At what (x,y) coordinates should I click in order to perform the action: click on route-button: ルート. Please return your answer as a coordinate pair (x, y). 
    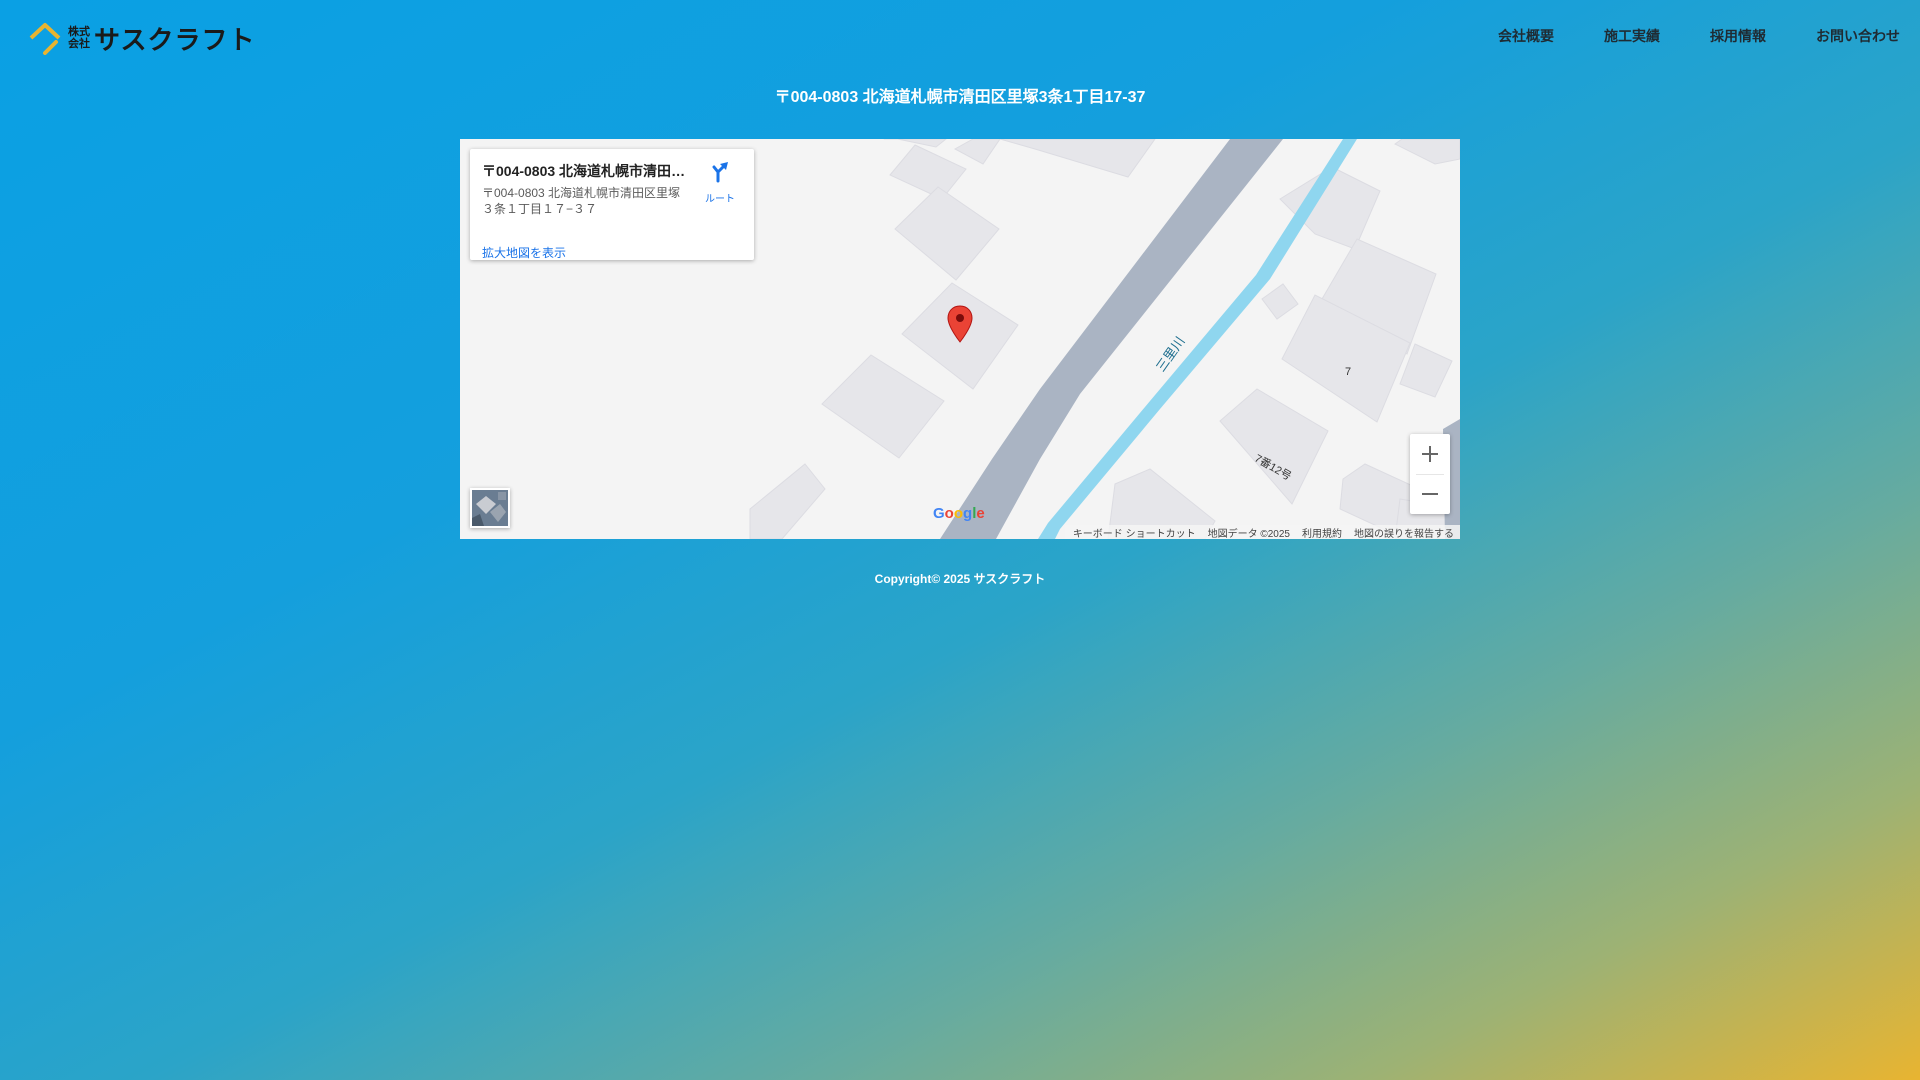
    Looking at the image, I should click on (720, 183).